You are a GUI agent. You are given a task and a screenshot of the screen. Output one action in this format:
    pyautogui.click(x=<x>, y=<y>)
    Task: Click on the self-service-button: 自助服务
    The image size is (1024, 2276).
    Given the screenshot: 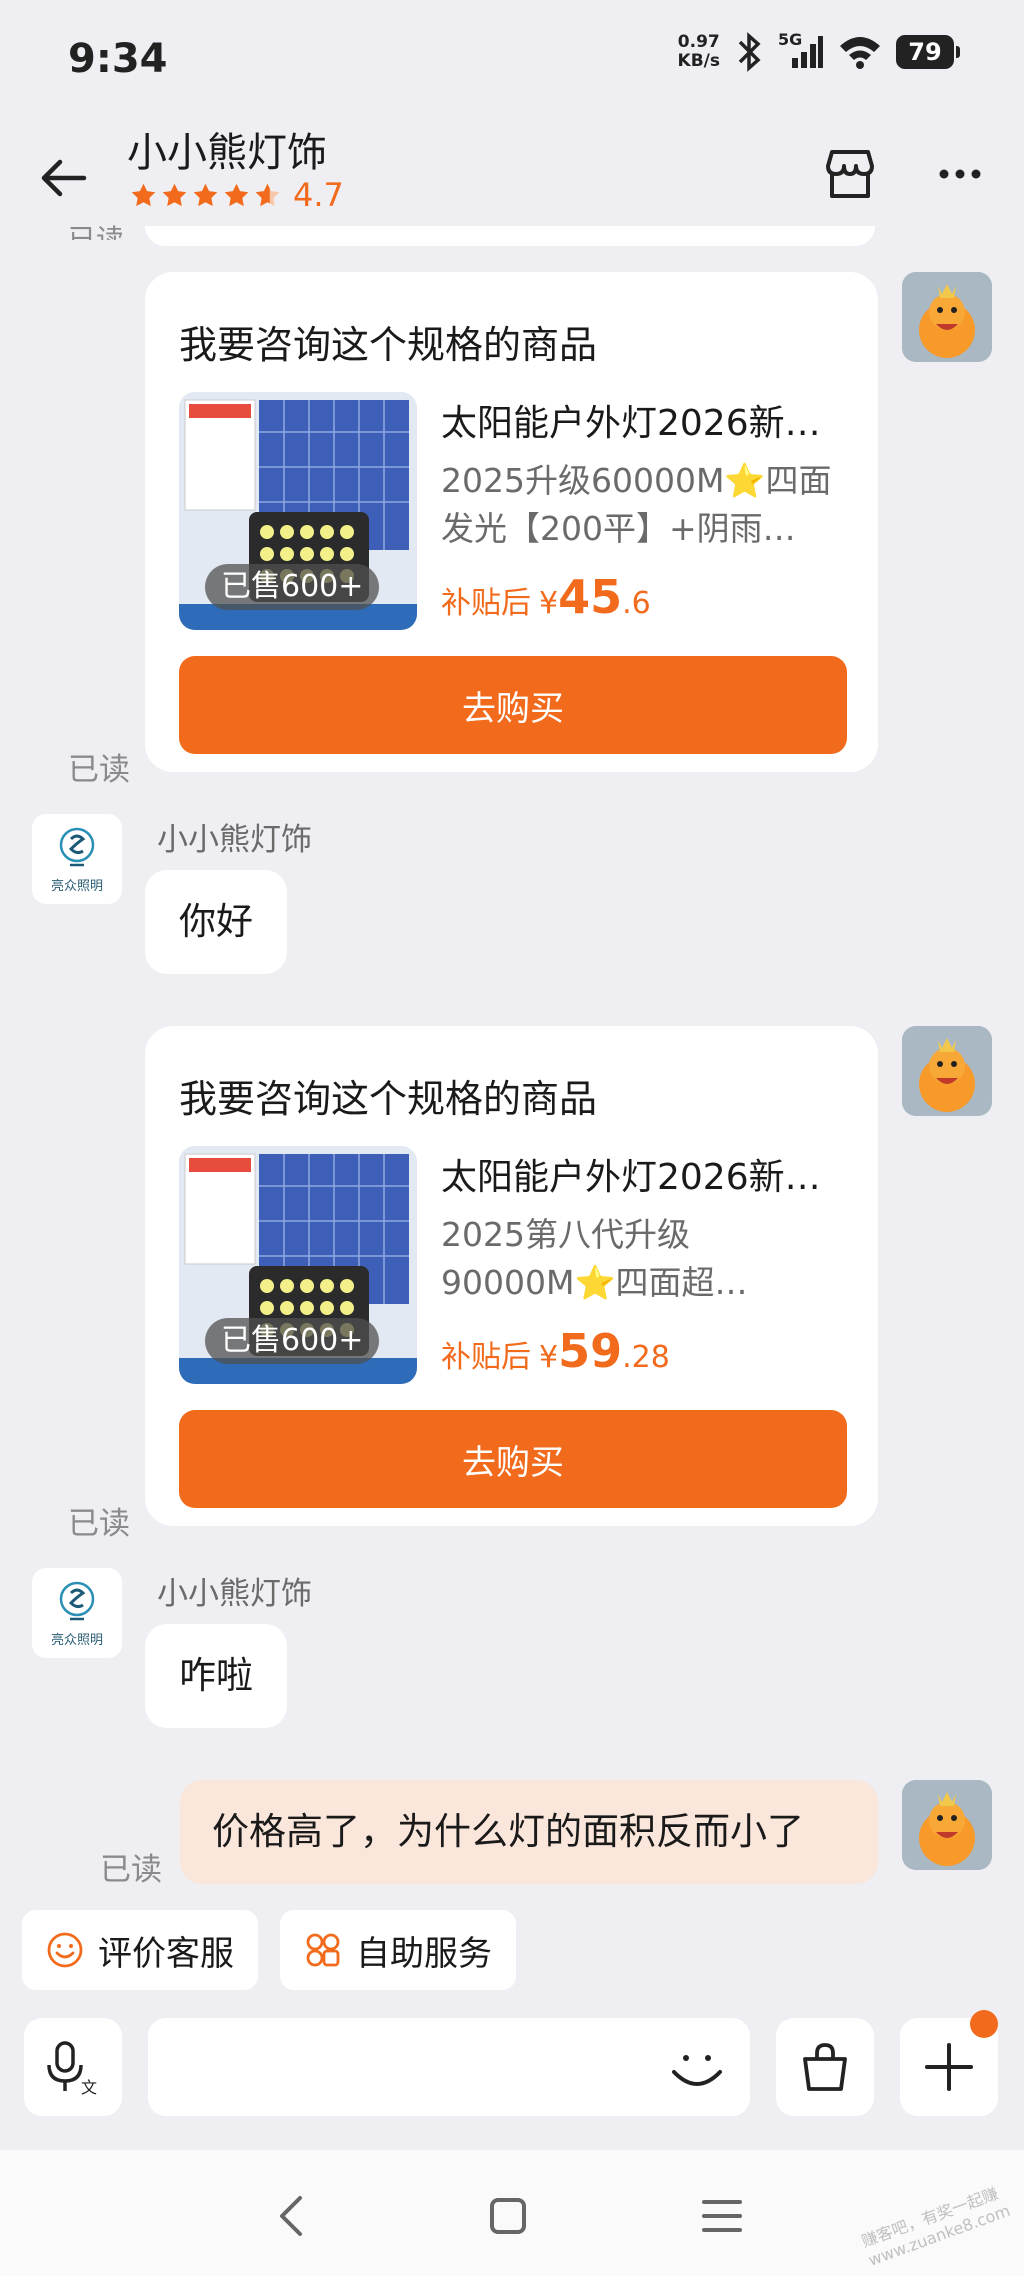 What is the action you would take?
    pyautogui.click(x=398, y=1950)
    